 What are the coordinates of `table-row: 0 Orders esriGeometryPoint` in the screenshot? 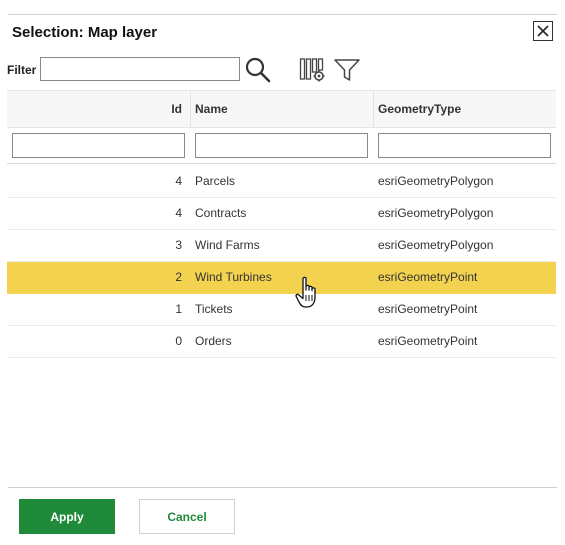 It's located at (281, 342).